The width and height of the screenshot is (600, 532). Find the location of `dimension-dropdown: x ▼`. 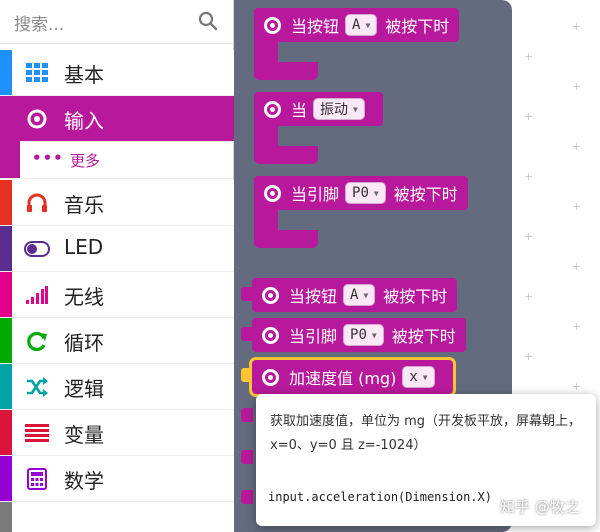

dimension-dropdown: x ▼ is located at coordinates (418, 377).